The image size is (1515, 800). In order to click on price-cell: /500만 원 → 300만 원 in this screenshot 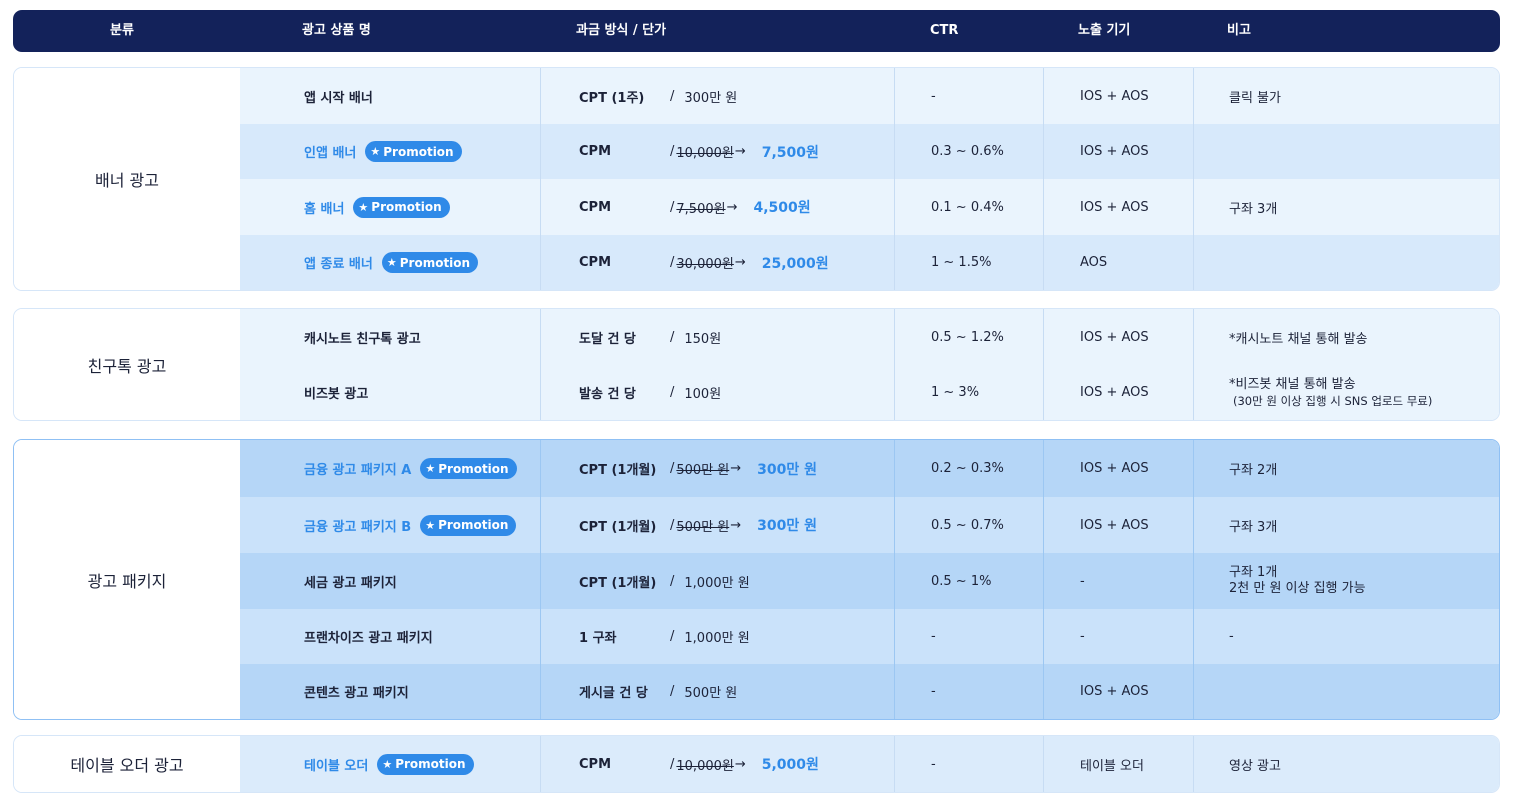, I will do `click(743, 525)`.